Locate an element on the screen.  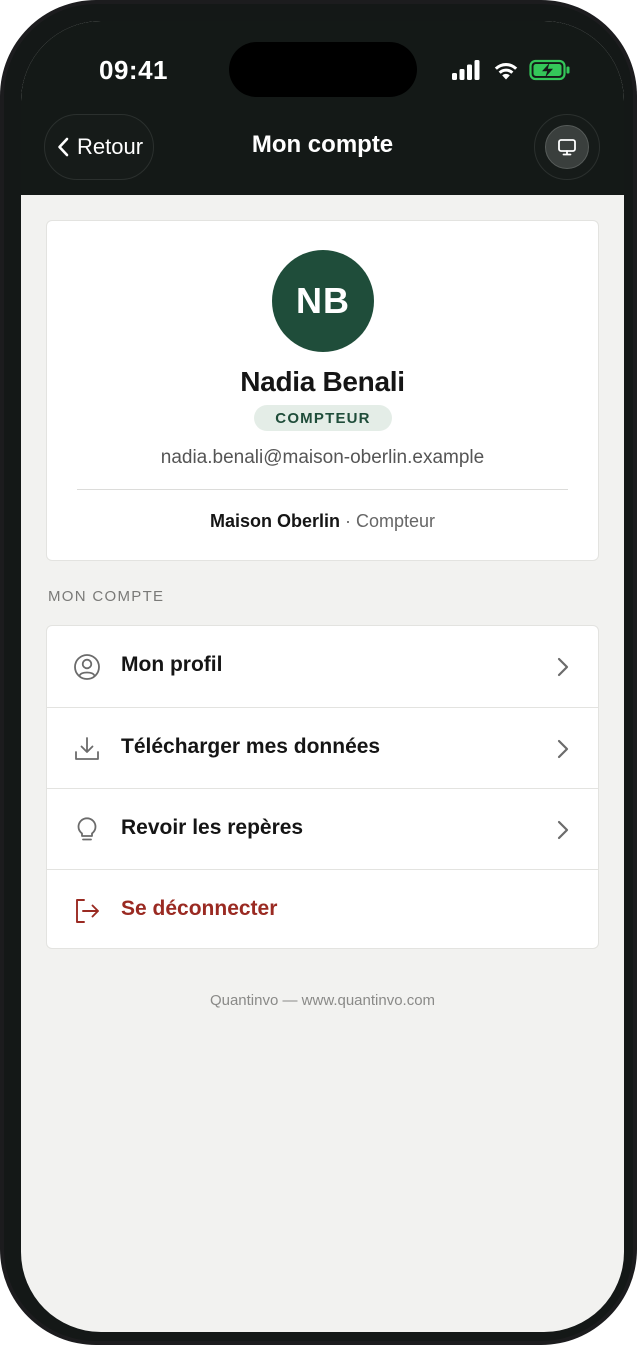
menu-item-label: Revoir les repères is located at coordinates (212, 827).